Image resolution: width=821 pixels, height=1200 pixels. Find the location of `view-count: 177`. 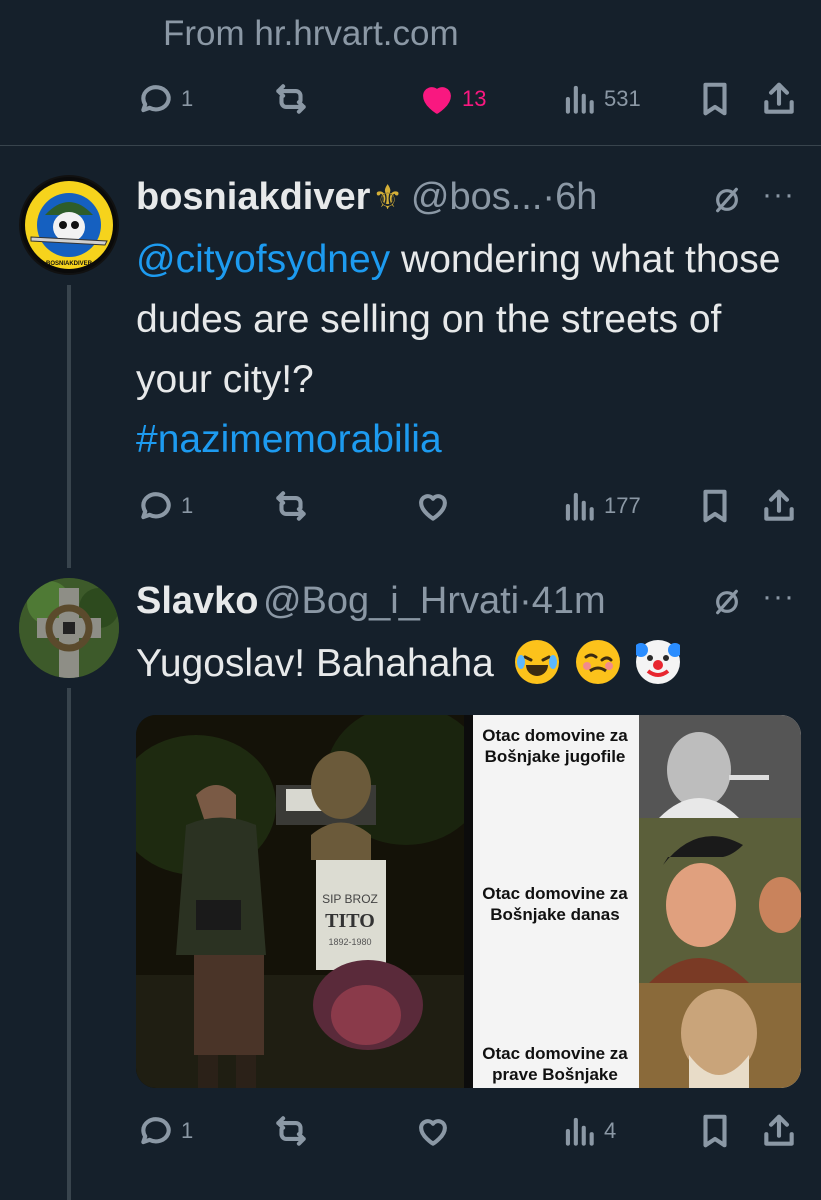

view-count: 177 is located at coordinates (622, 505).